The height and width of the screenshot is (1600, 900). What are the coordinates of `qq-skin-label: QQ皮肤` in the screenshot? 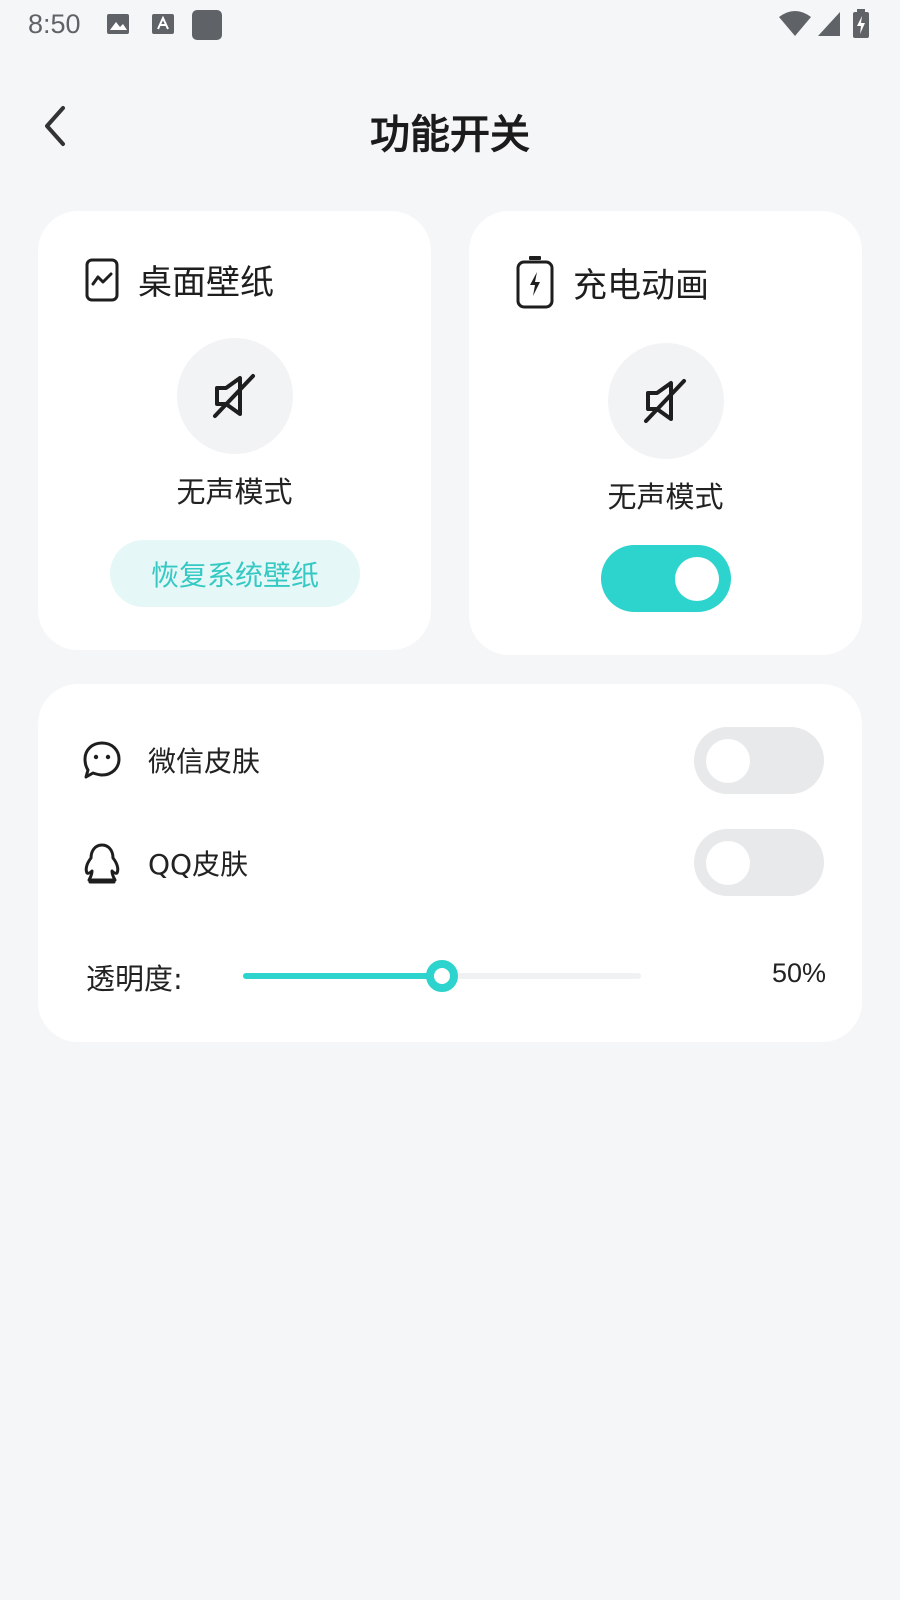 It's located at (198, 864).